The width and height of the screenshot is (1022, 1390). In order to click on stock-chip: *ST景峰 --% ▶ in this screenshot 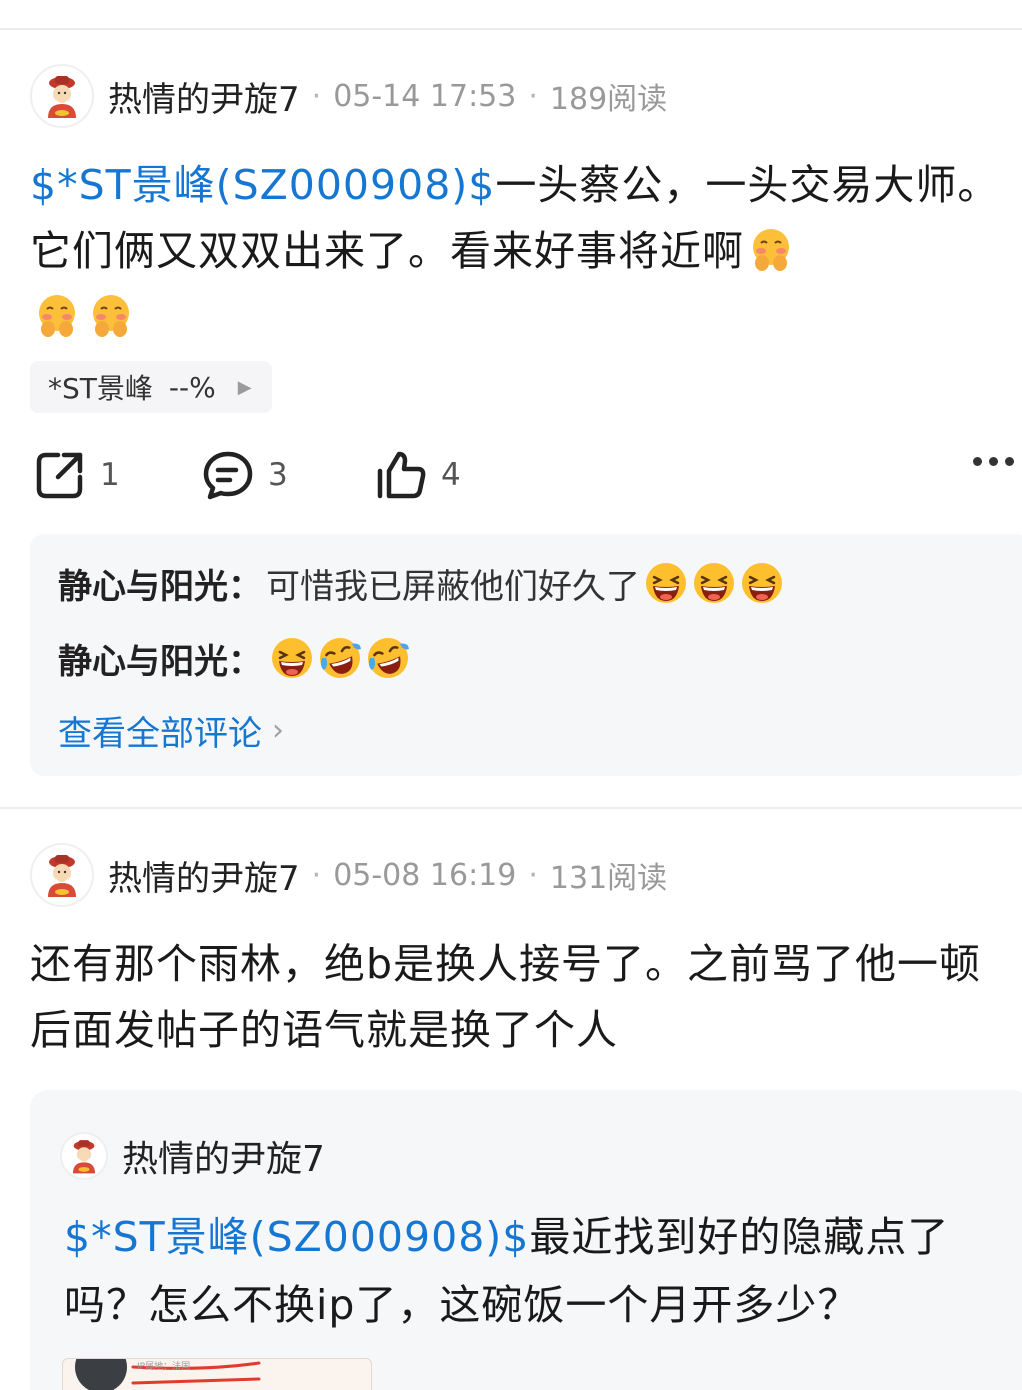, I will do `click(151, 387)`.